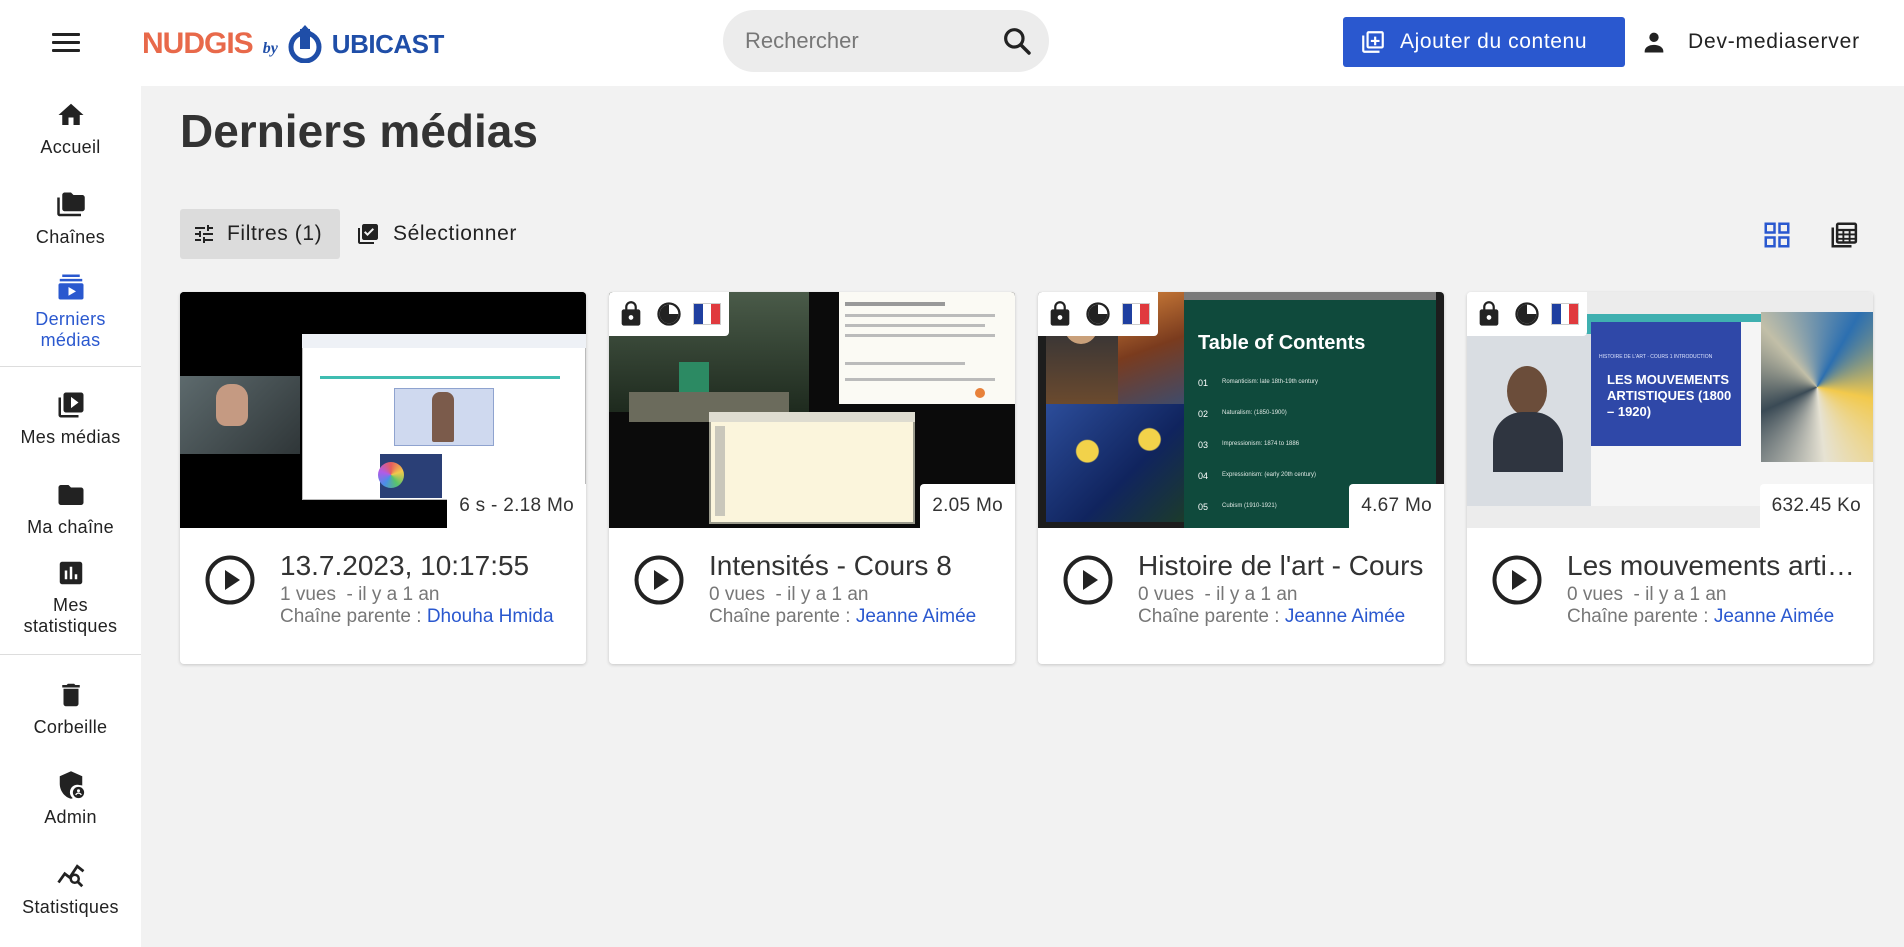 The width and height of the screenshot is (1904, 947). What do you see at coordinates (455, 233) in the screenshot?
I see `select-label: Sélectionner` at bounding box center [455, 233].